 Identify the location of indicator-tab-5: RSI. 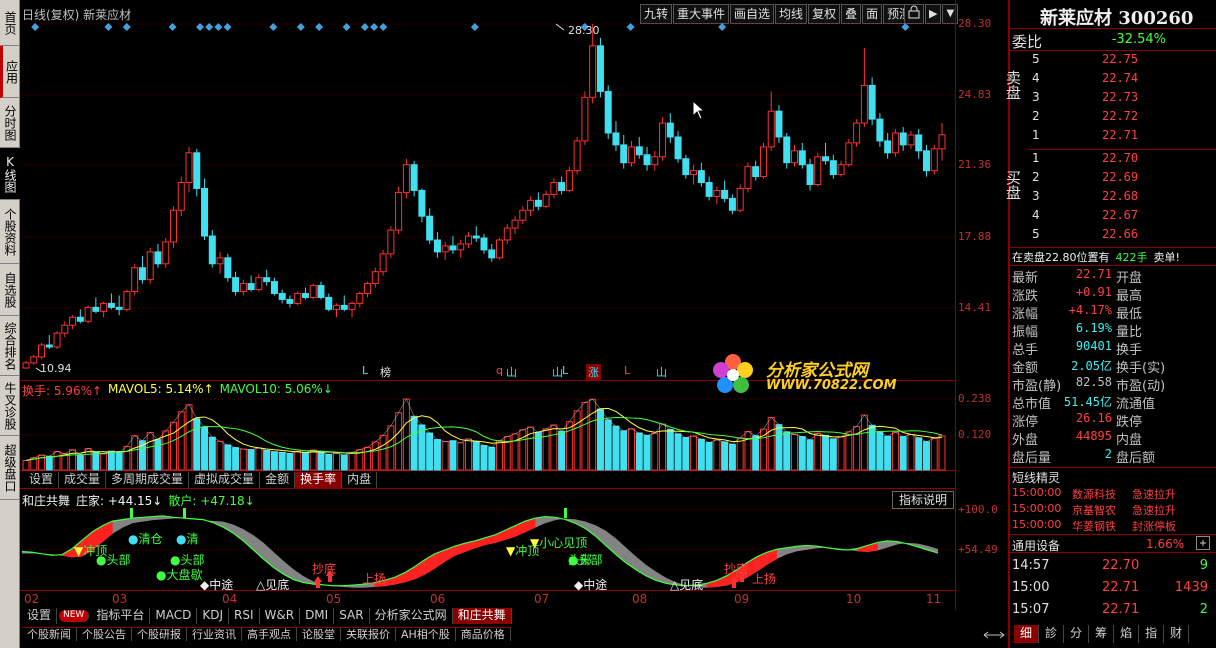
(244, 616).